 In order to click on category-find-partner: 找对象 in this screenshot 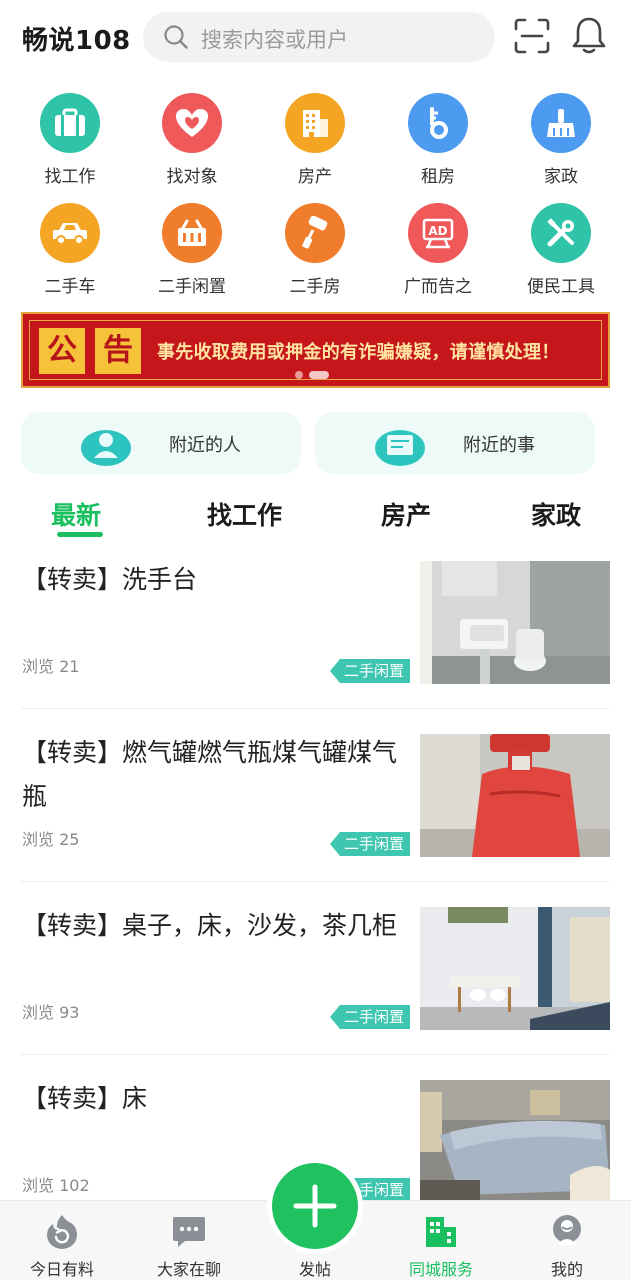, I will do `click(192, 140)`.